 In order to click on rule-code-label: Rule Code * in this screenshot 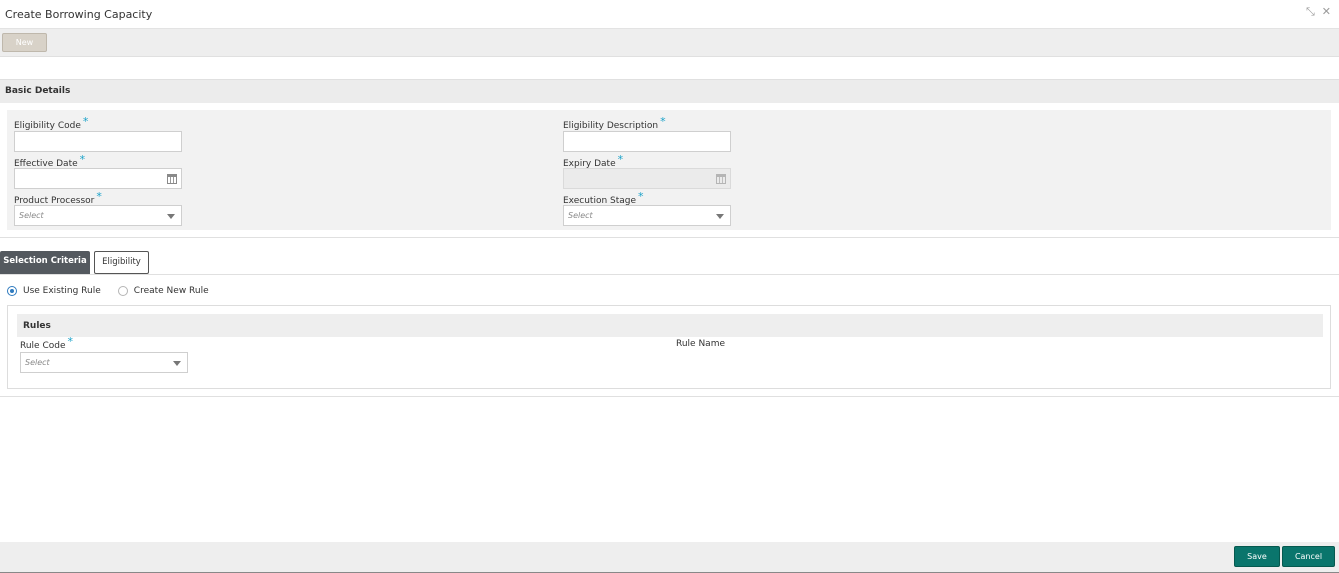, I will do `click(47, 343)`.